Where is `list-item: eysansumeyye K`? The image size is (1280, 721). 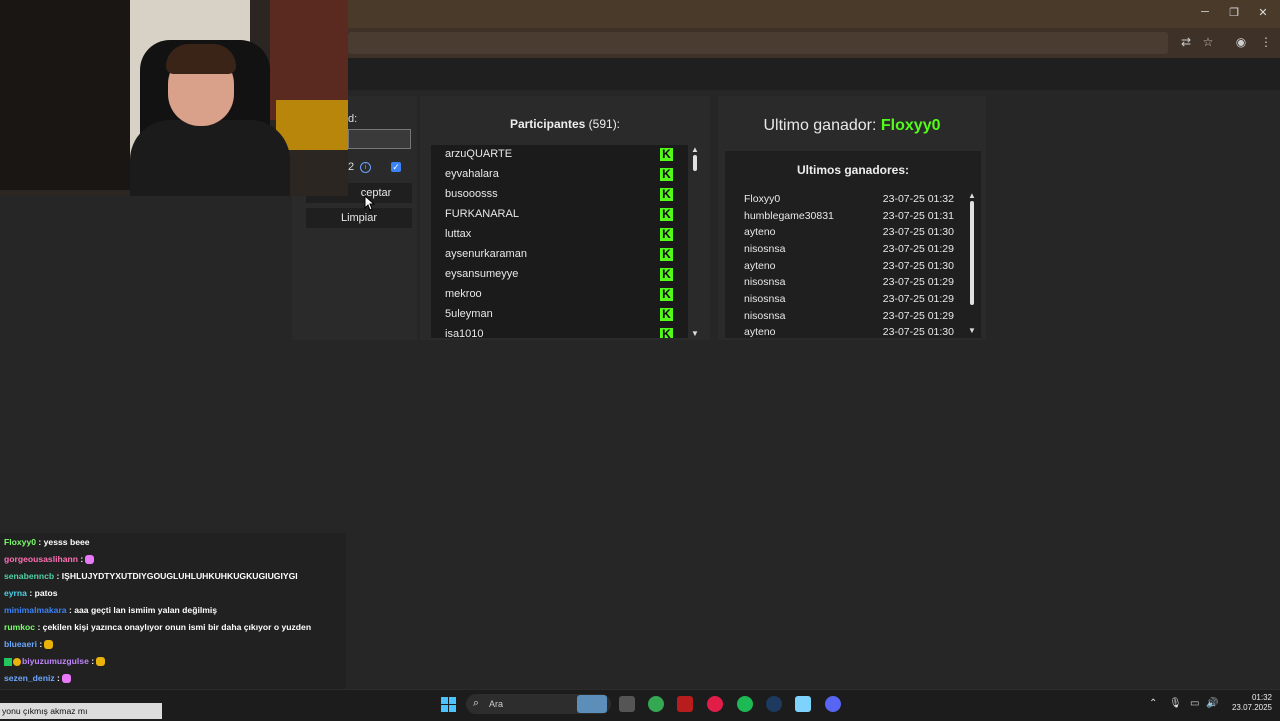 list-item: eysansumeyye K is located at coordinates (559, 275).